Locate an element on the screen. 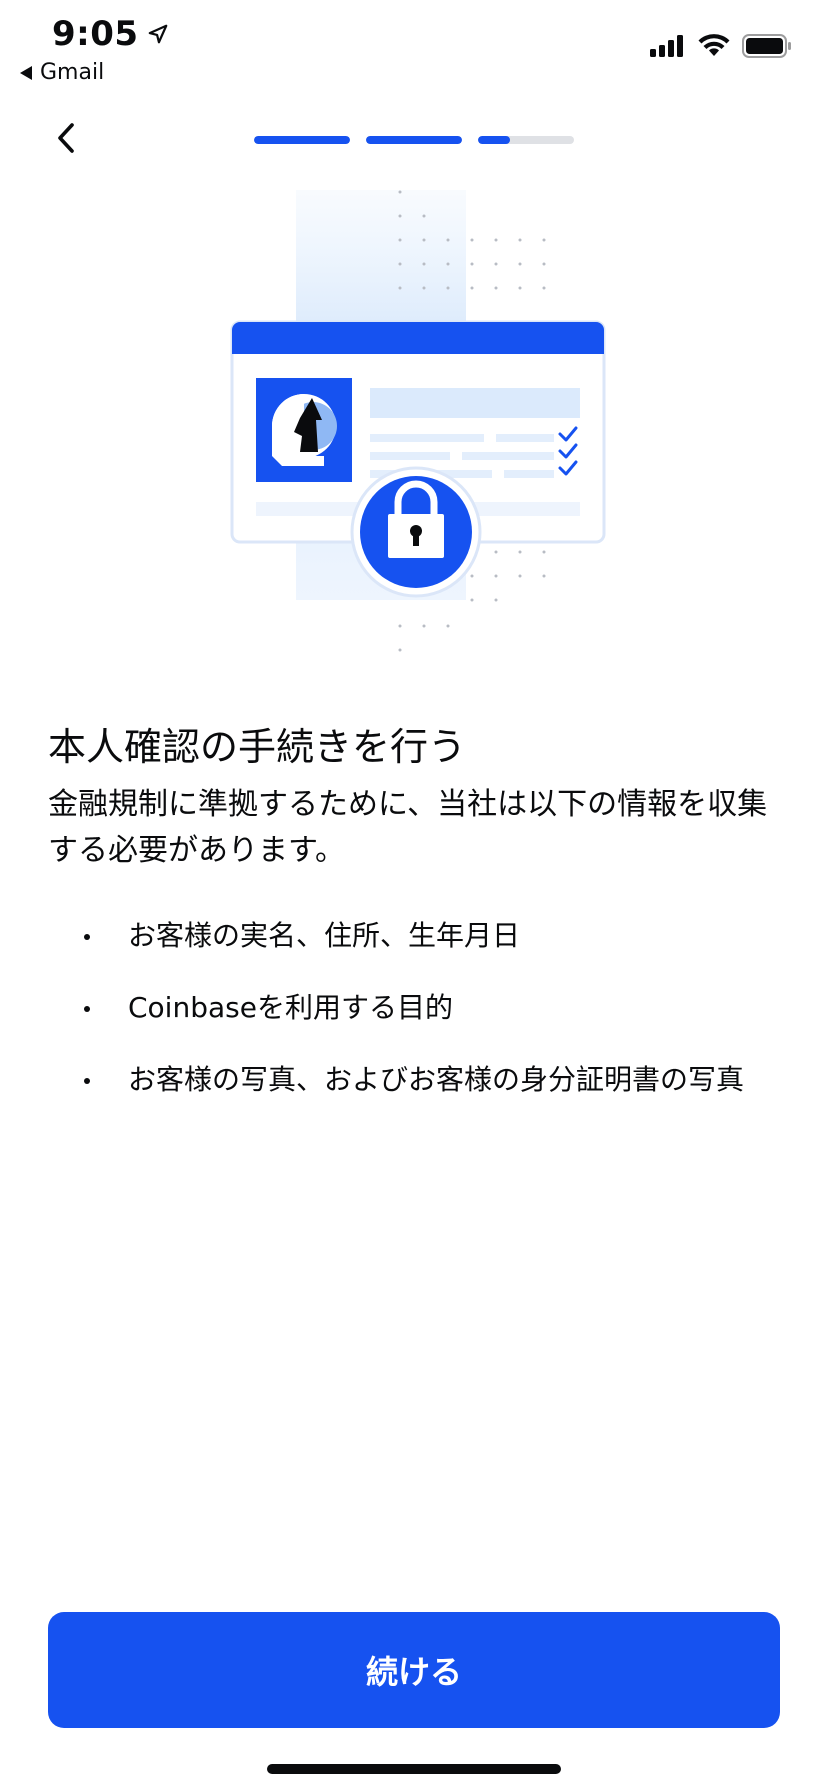 The width and height of the screenshot is (828, 1792). location-arrow-icon is located at coordinates (157, 34).